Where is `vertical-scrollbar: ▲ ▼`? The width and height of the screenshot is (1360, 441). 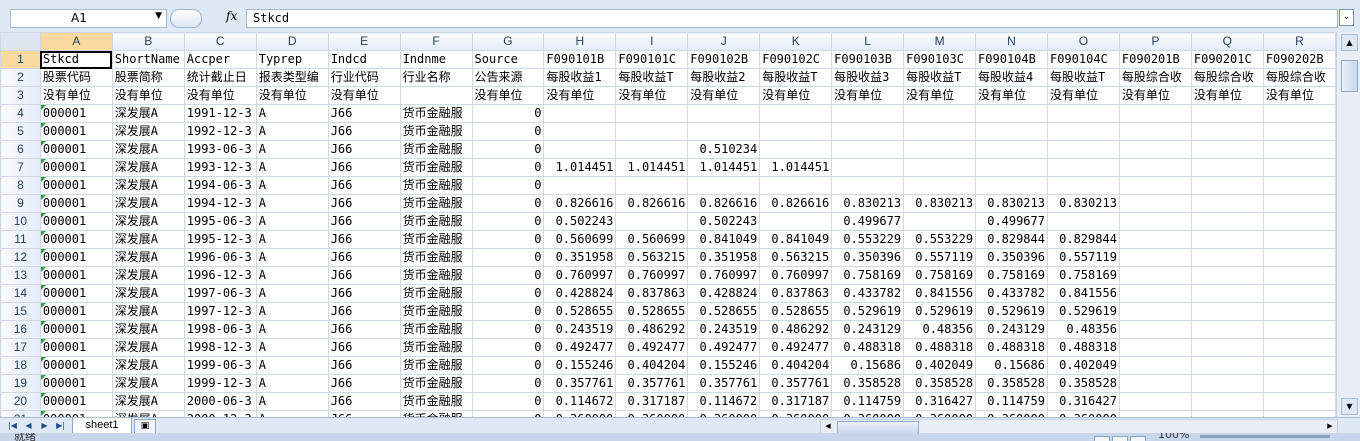 vertical-scrollbar: ▲ ▼ is located at coordinates (1348, 224).